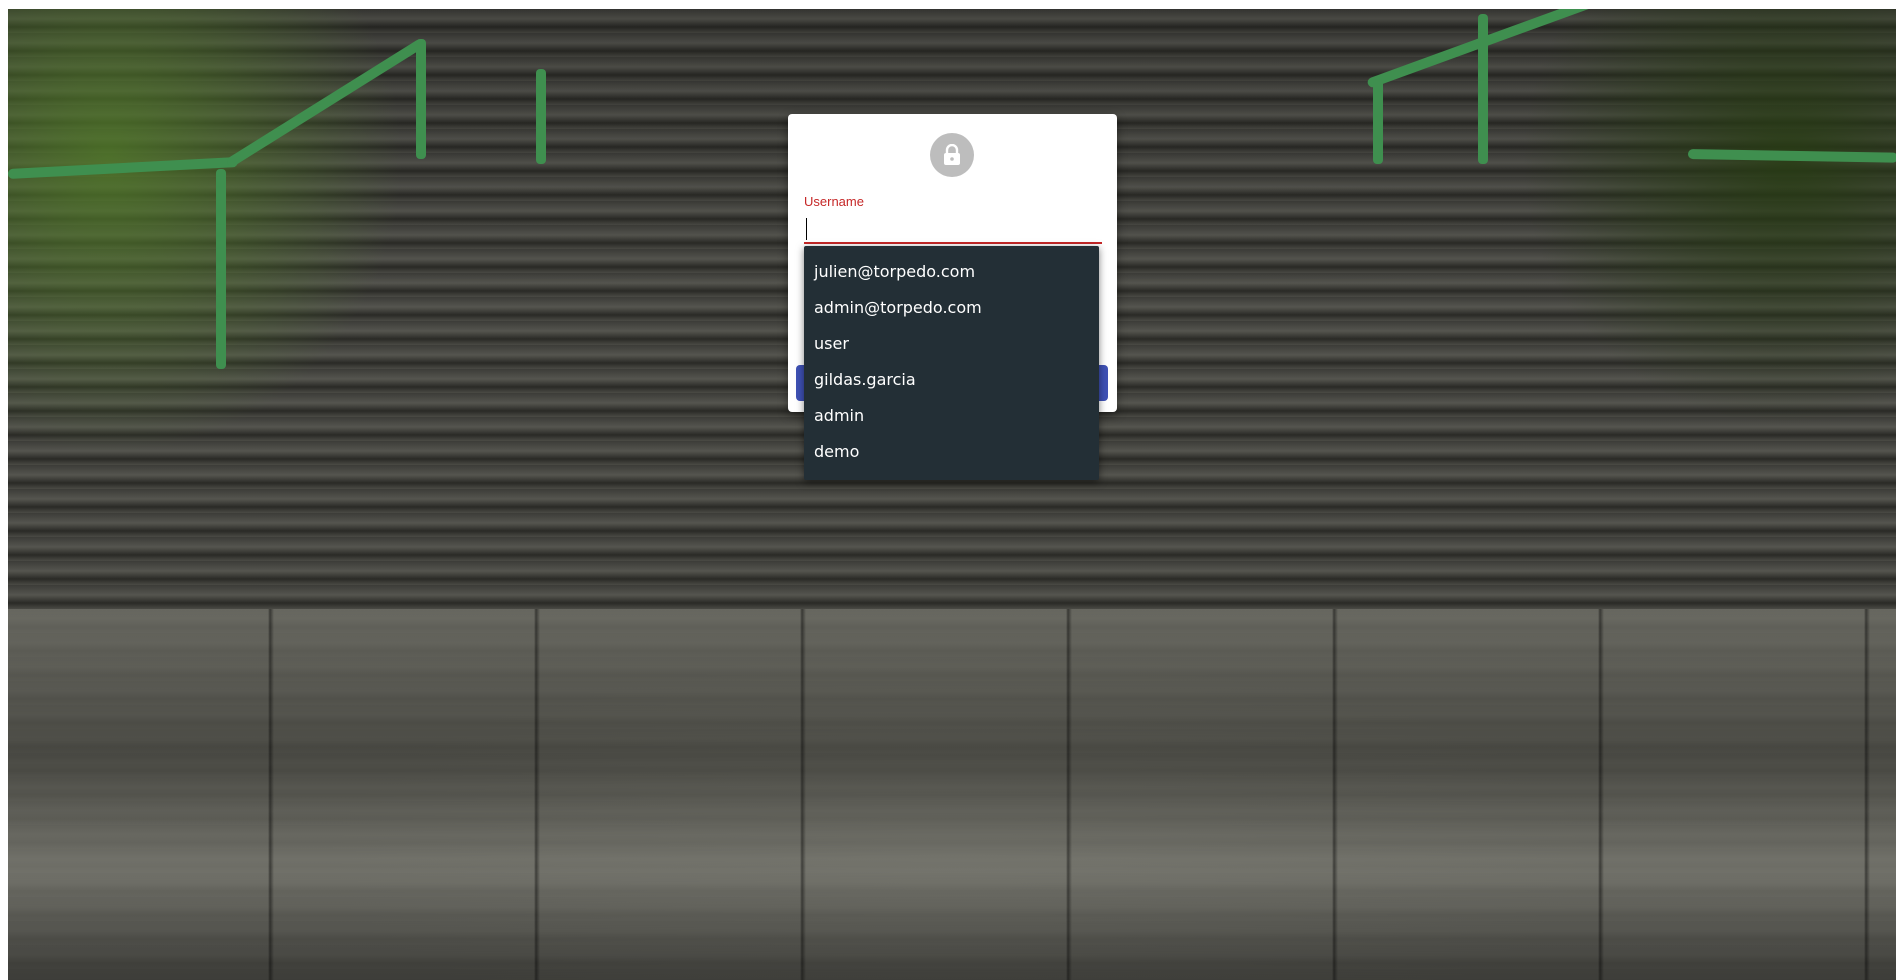  I want to click on handrail-left, so click(123, 167).